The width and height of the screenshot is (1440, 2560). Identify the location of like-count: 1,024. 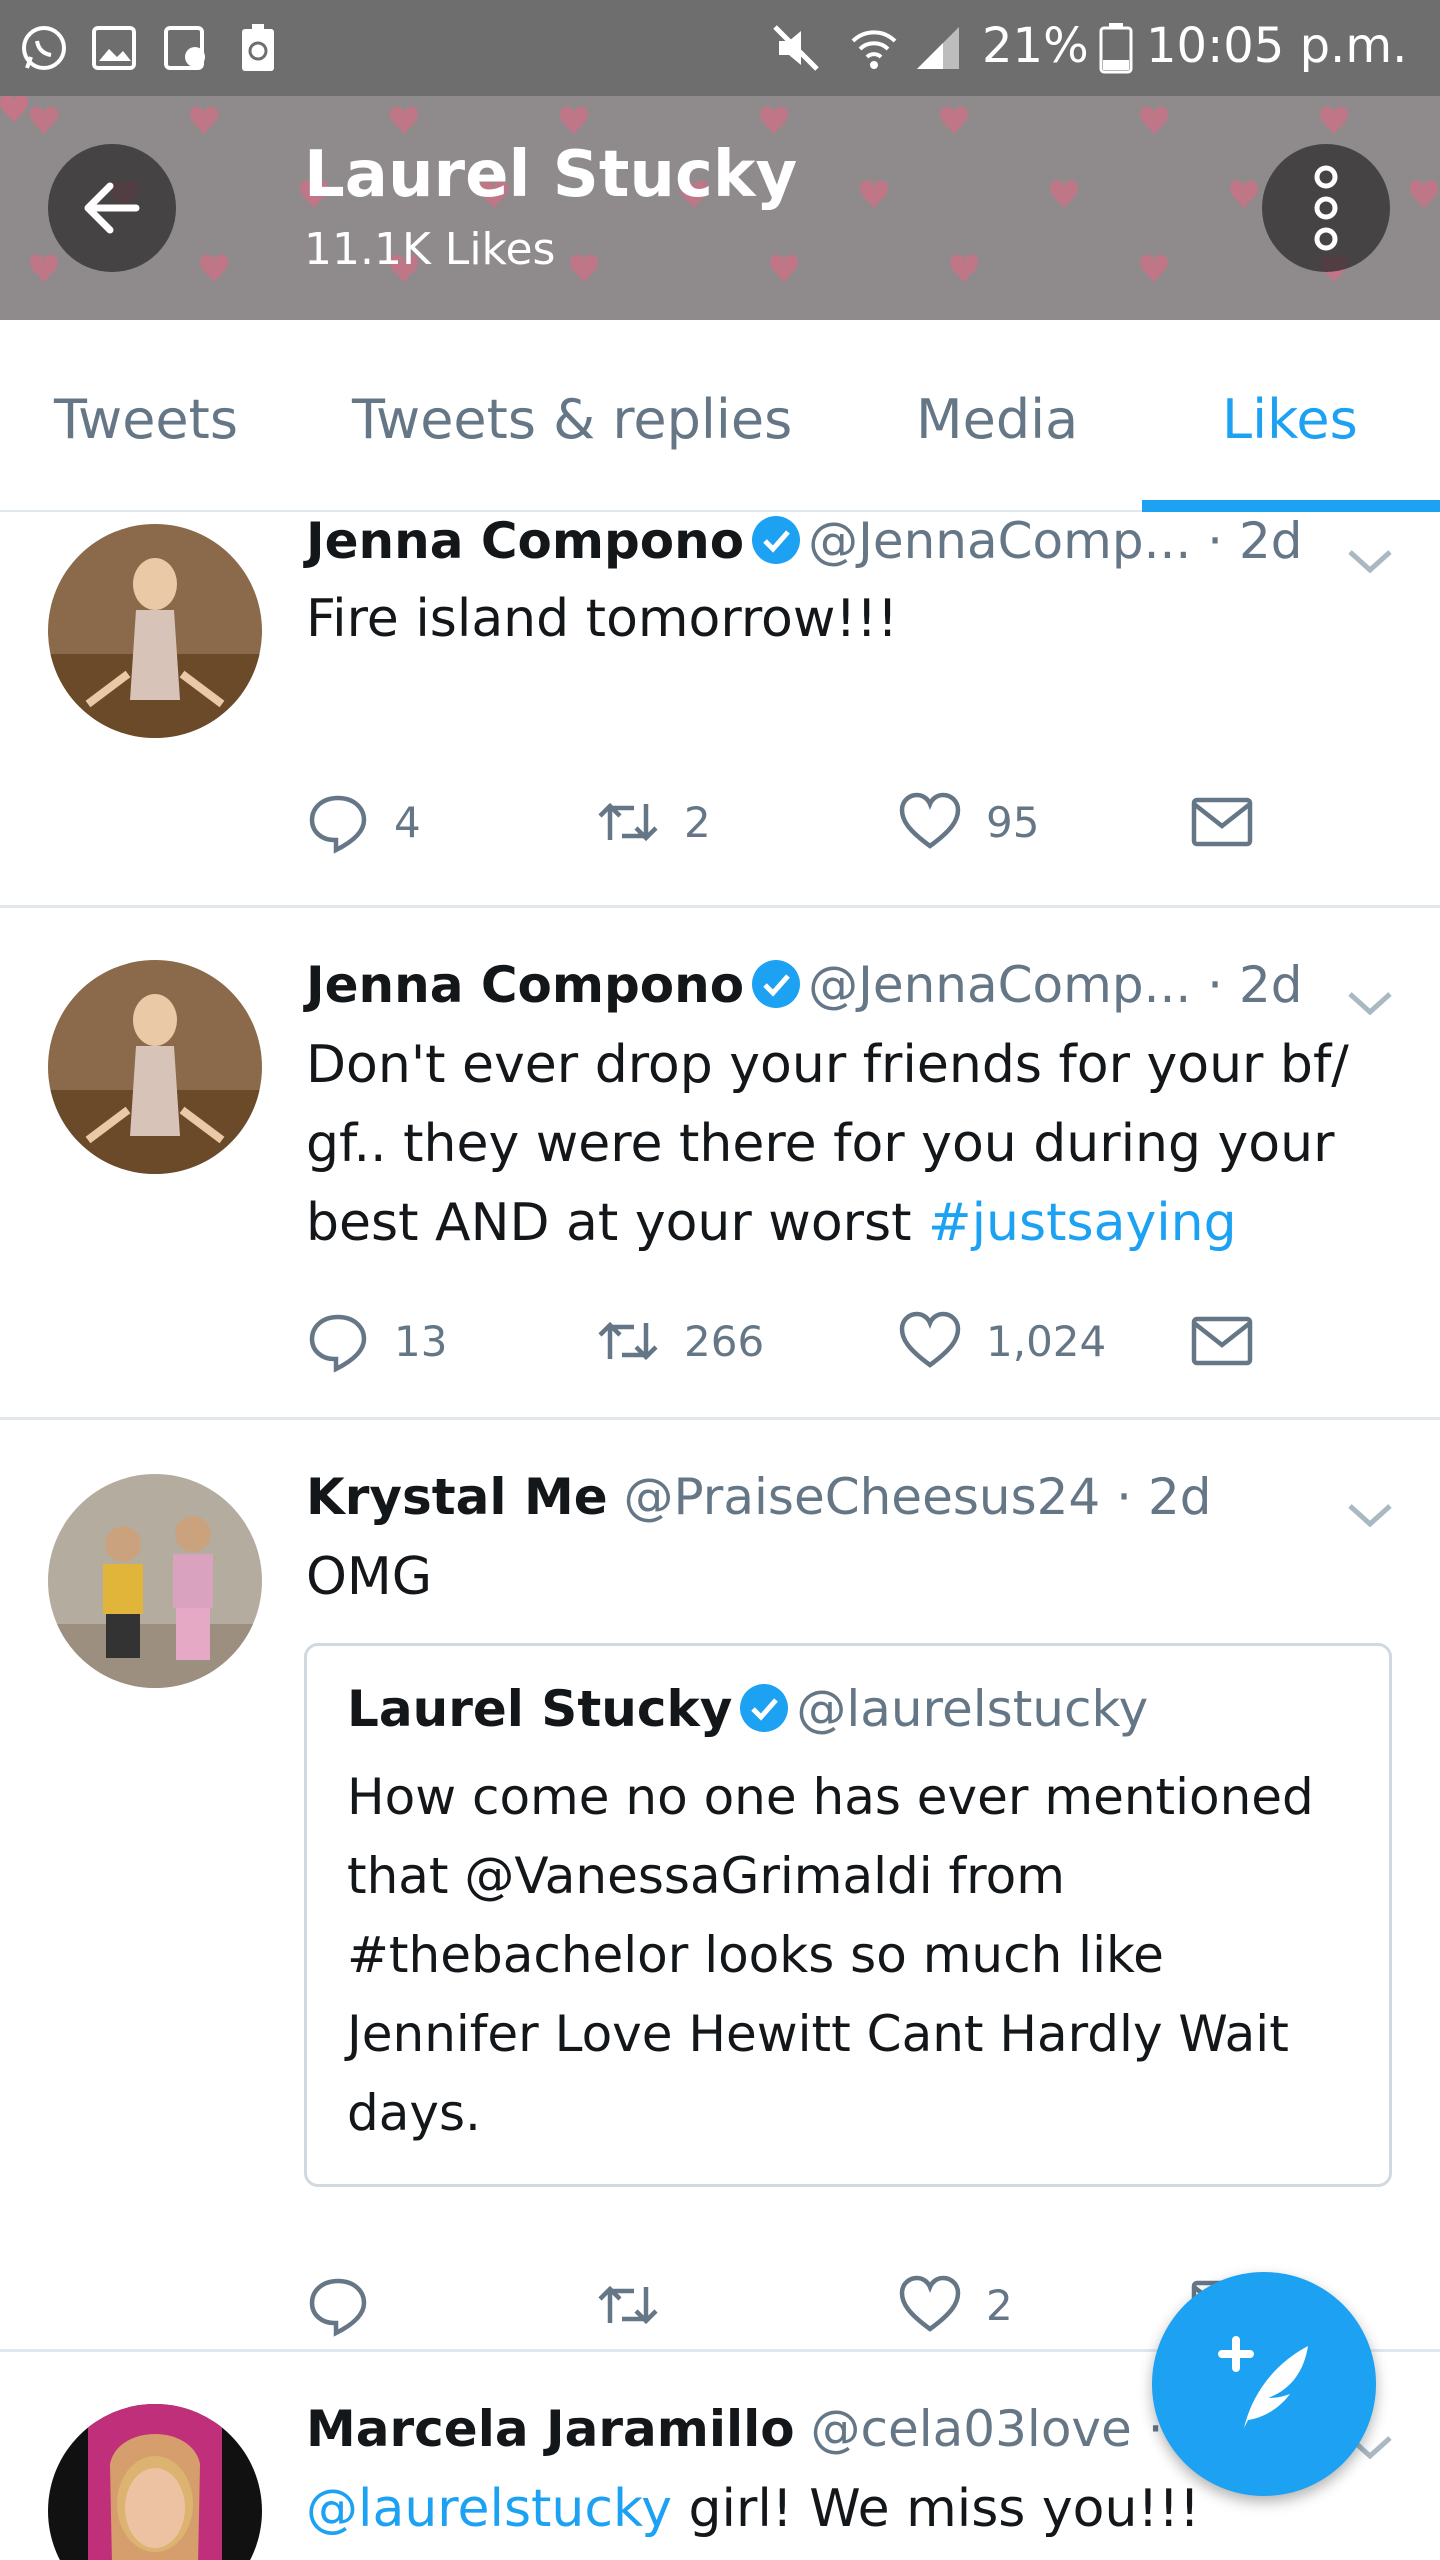
(1046, 1341).